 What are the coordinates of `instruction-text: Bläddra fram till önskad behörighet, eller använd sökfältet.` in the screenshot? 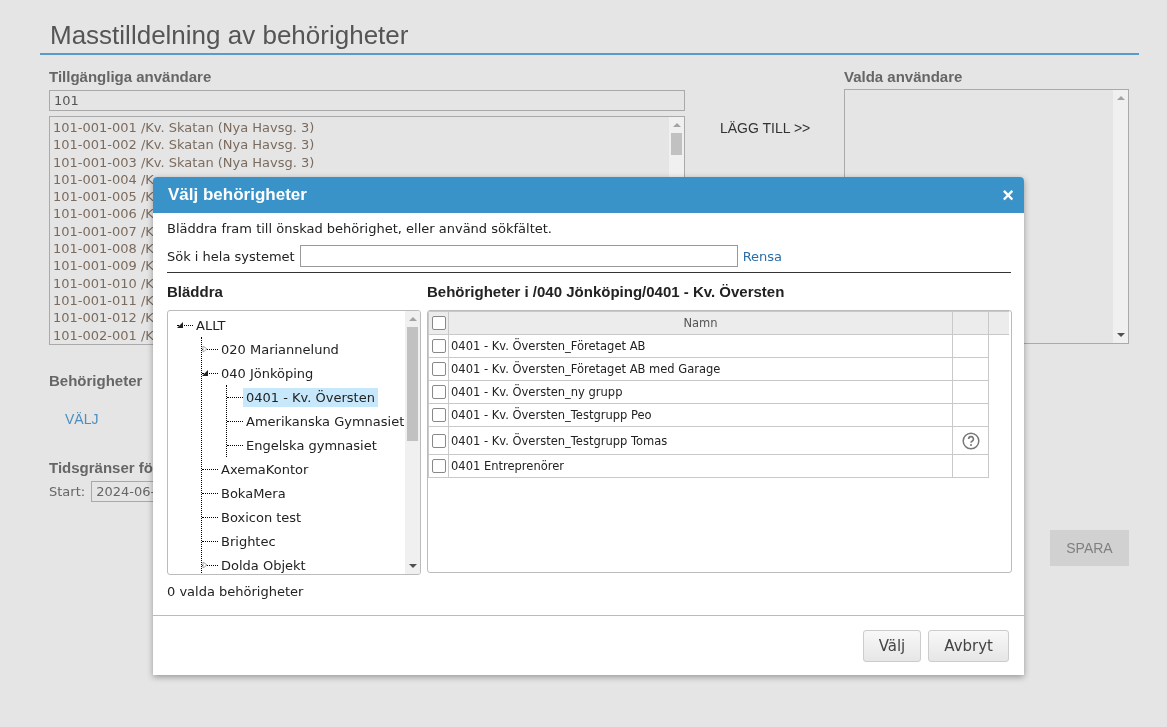 It's located at (360, 229).